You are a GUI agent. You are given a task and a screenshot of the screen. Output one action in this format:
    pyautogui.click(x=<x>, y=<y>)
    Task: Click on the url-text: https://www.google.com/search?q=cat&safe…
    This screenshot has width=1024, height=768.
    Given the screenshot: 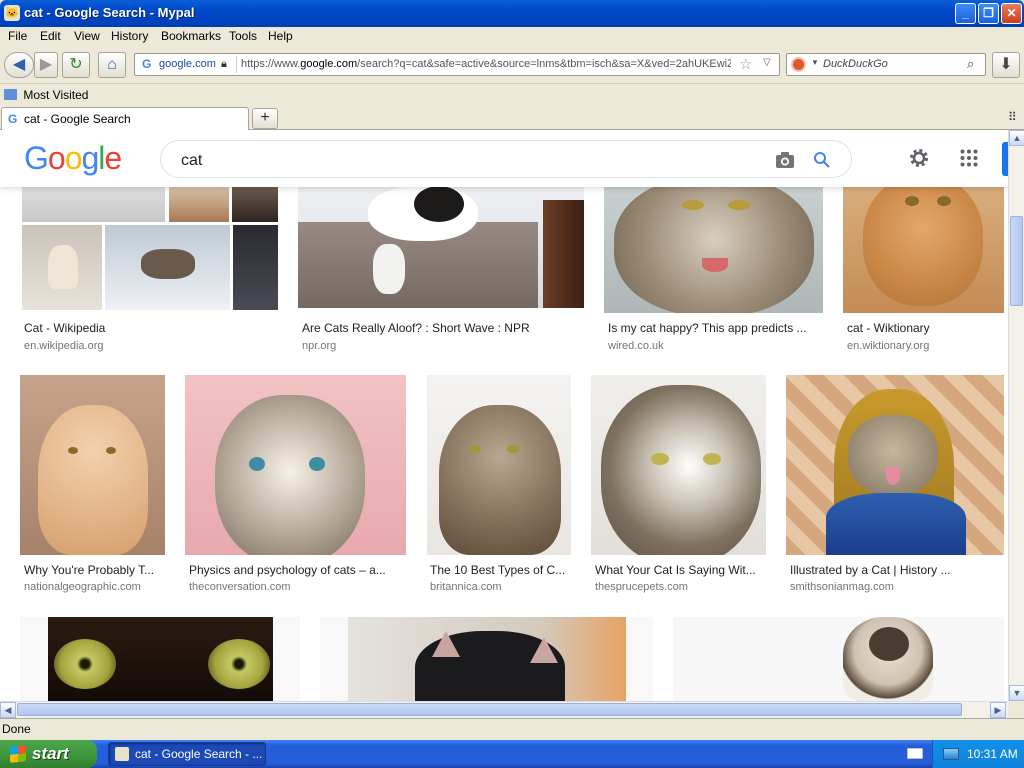 What is the action you would take?
    pyautogui.click(x=486, y=64)
    